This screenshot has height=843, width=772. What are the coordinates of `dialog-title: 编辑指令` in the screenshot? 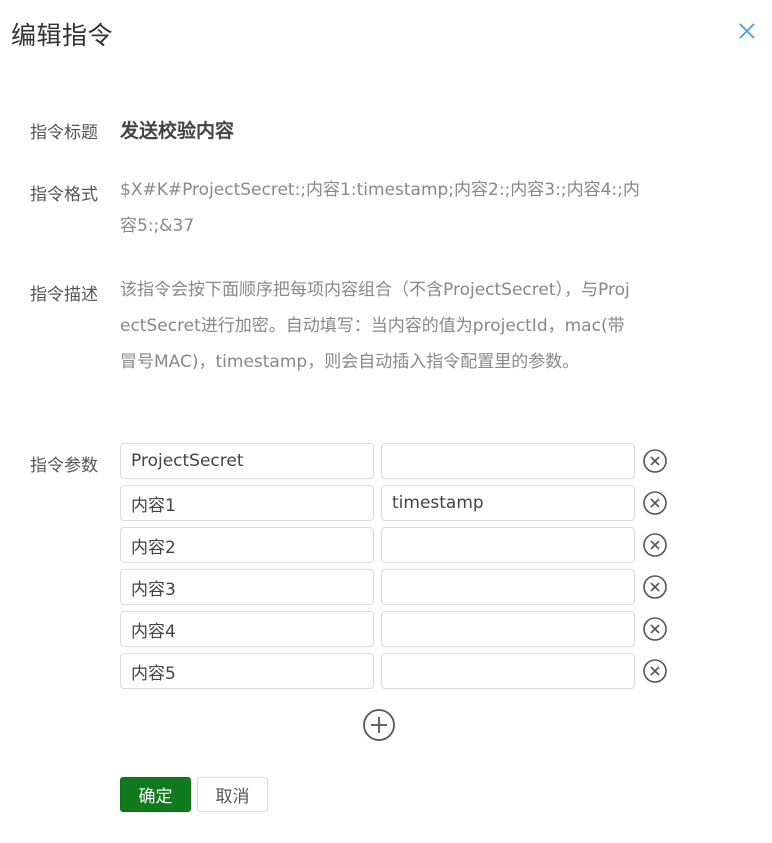 It's located at (62, 35).